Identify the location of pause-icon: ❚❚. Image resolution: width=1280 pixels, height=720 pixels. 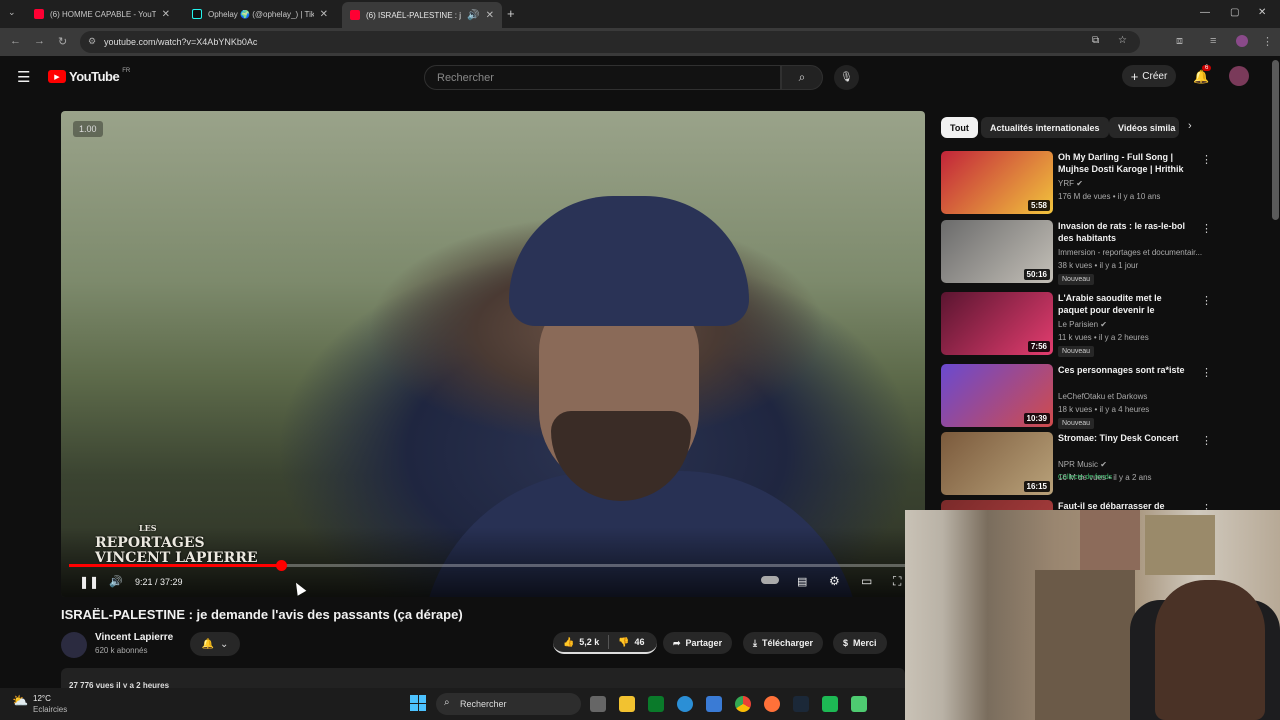
(89, 582).